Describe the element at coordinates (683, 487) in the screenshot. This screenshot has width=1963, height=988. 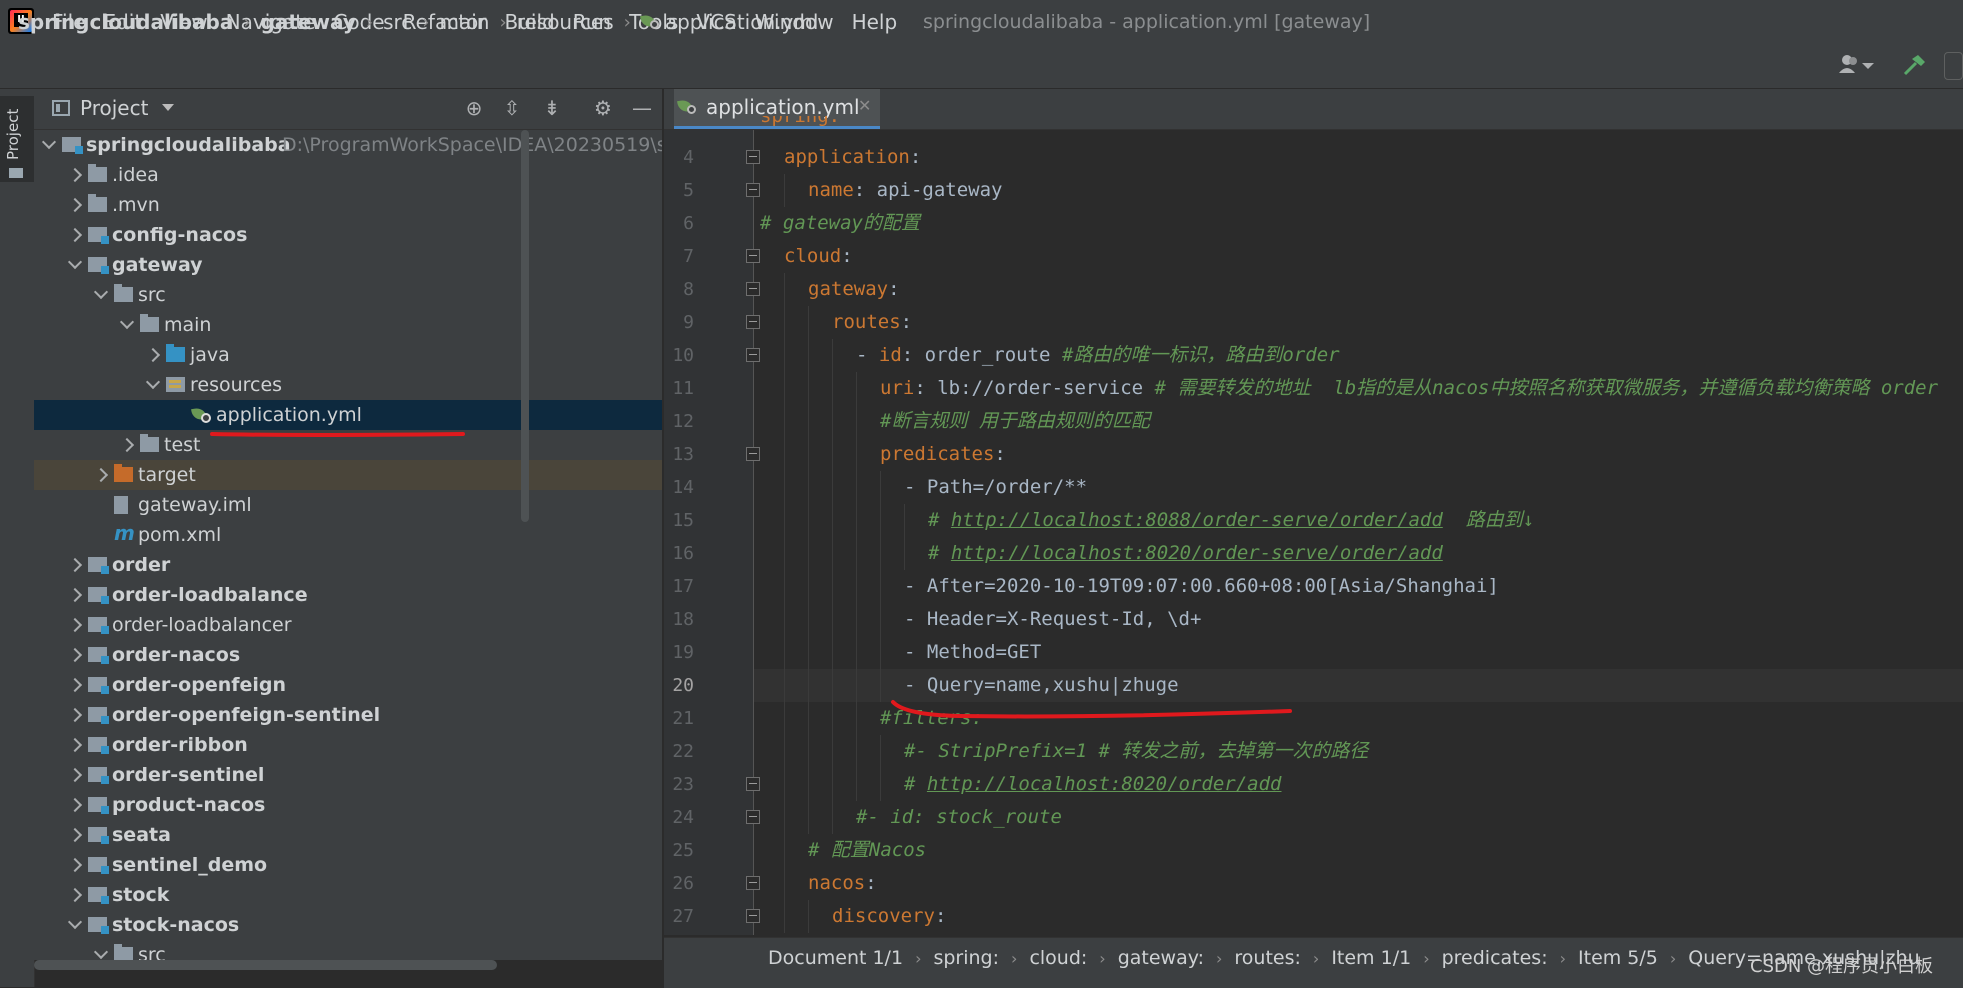
I see `line-number: 14` at that location.